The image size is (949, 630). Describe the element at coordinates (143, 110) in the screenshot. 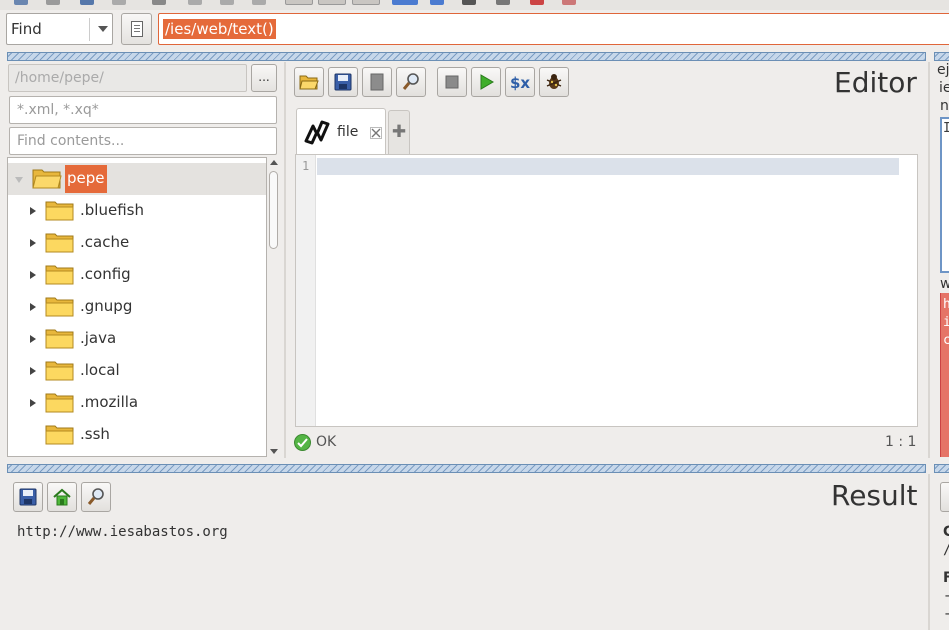

I see `filter-input: *.xml, *.xq*` at that location.